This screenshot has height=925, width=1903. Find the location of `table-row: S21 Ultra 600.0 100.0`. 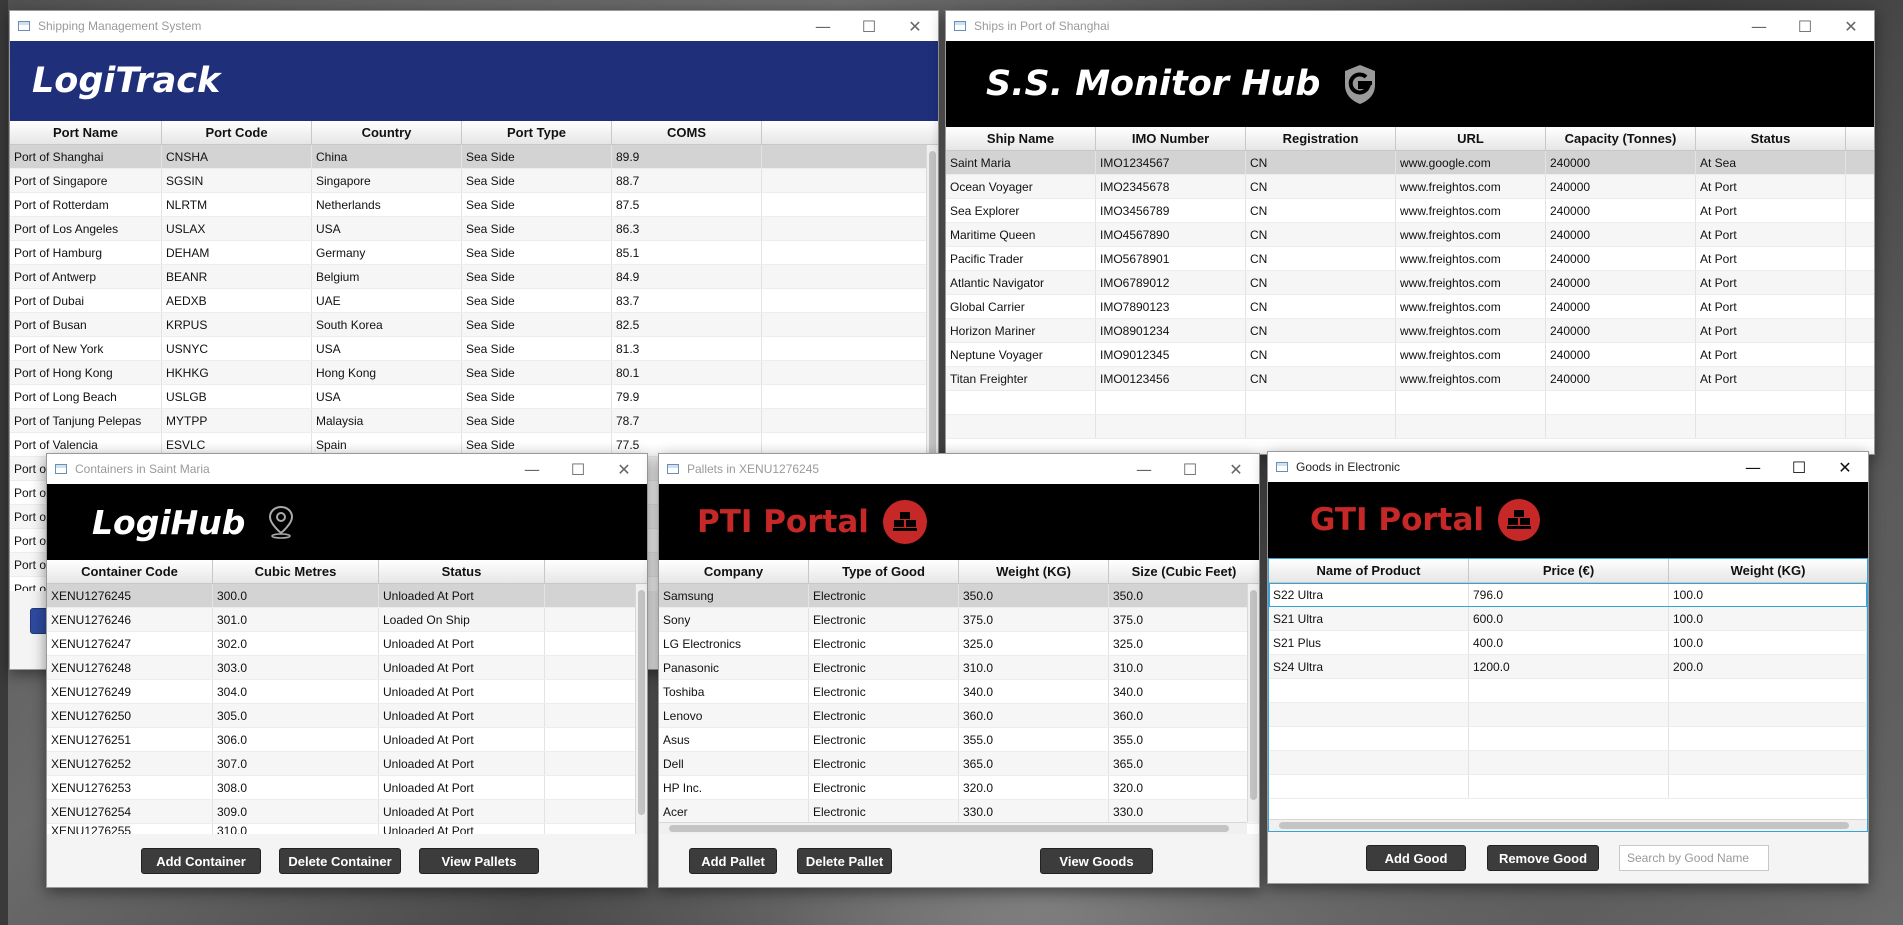

table-row: S21 Ultra 600.0 100.0 is located at coordinates (1568, 619).